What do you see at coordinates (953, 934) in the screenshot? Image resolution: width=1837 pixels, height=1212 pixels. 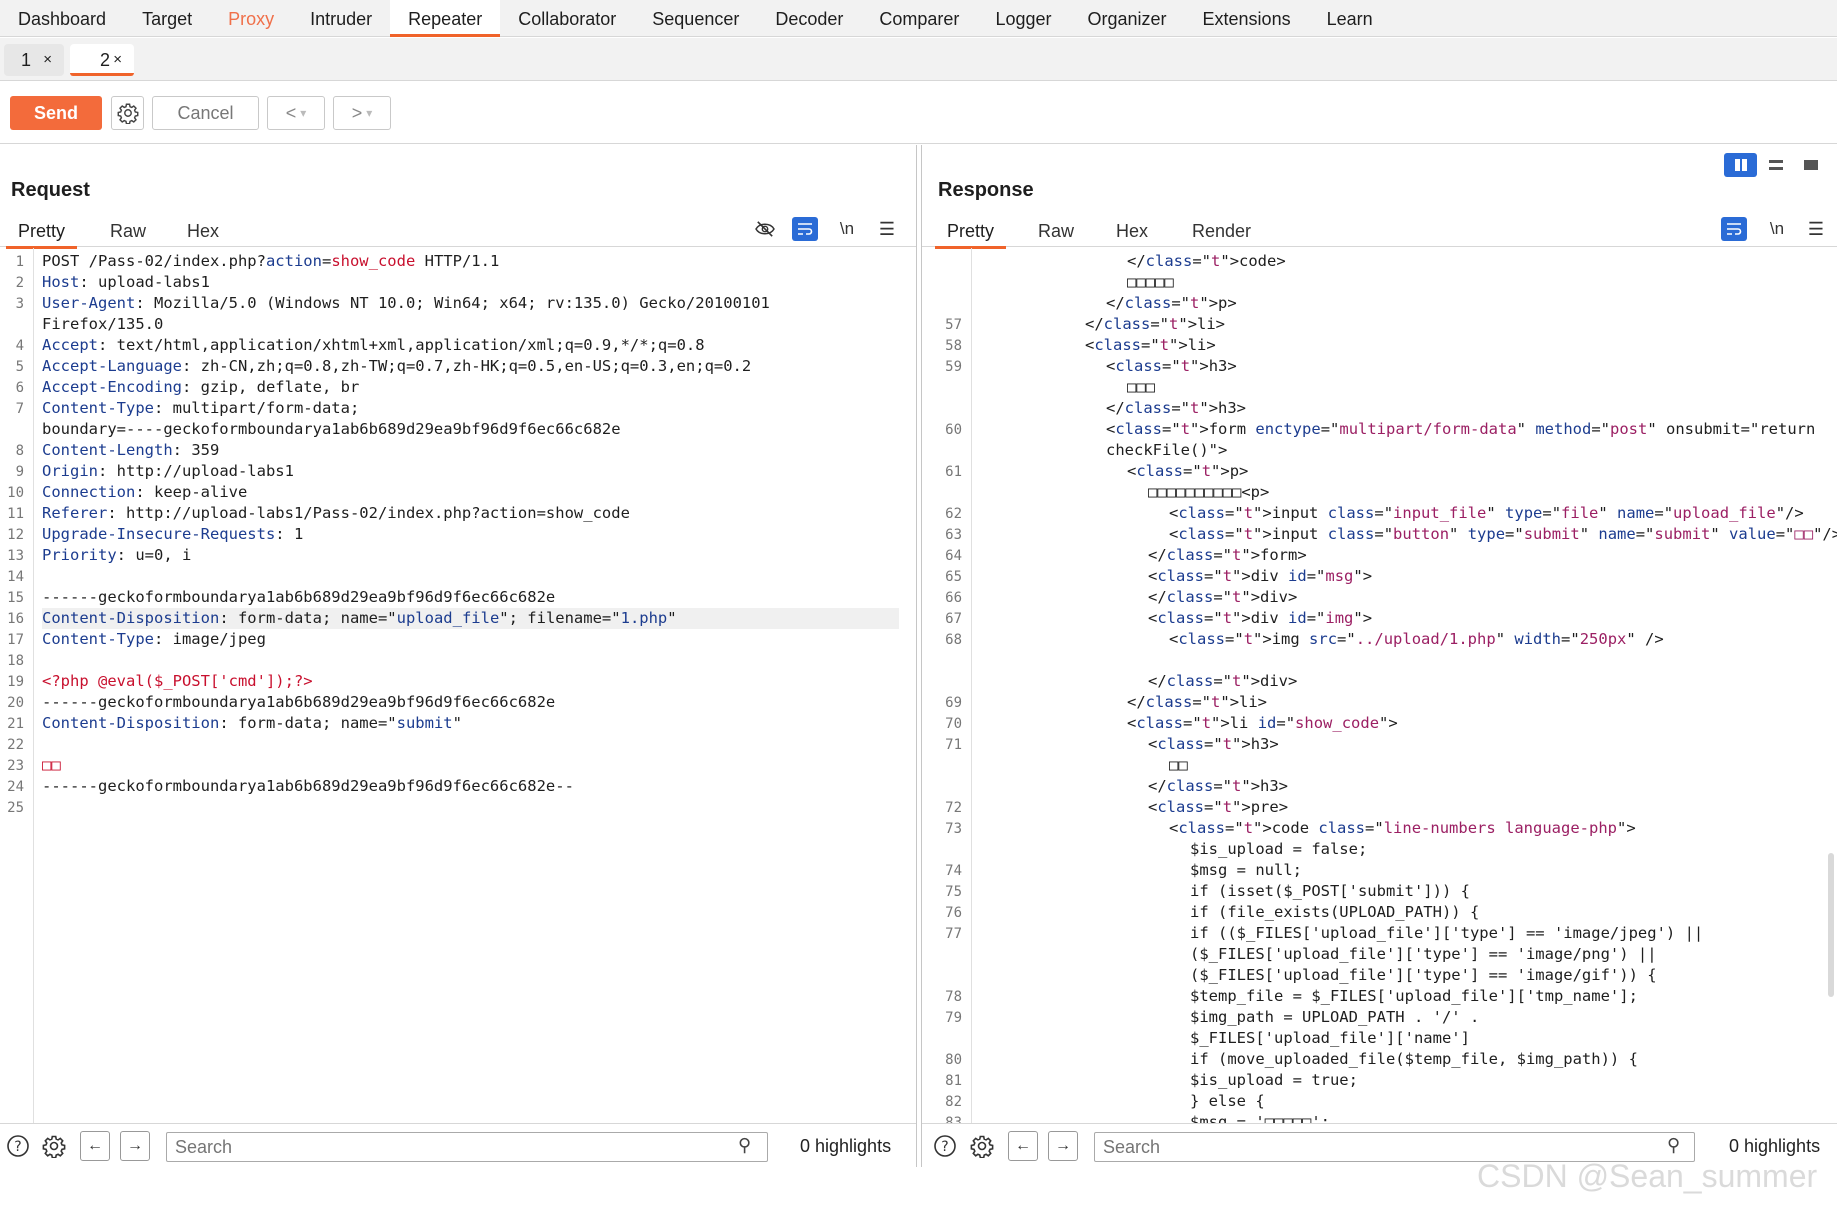 I see `line-number: 77` at bounding box center [953, 934].